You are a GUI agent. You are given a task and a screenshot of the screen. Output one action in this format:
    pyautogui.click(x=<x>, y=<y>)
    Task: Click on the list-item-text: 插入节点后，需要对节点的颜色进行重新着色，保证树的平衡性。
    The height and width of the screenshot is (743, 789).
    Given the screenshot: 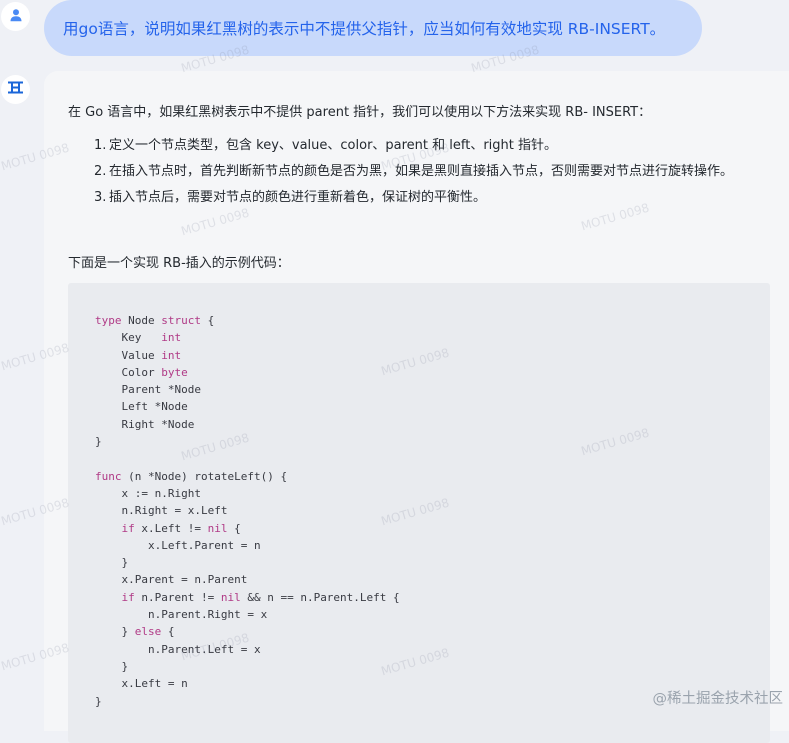 What is the action you would take?
    pyautogui.click(x=298, y=197)
    